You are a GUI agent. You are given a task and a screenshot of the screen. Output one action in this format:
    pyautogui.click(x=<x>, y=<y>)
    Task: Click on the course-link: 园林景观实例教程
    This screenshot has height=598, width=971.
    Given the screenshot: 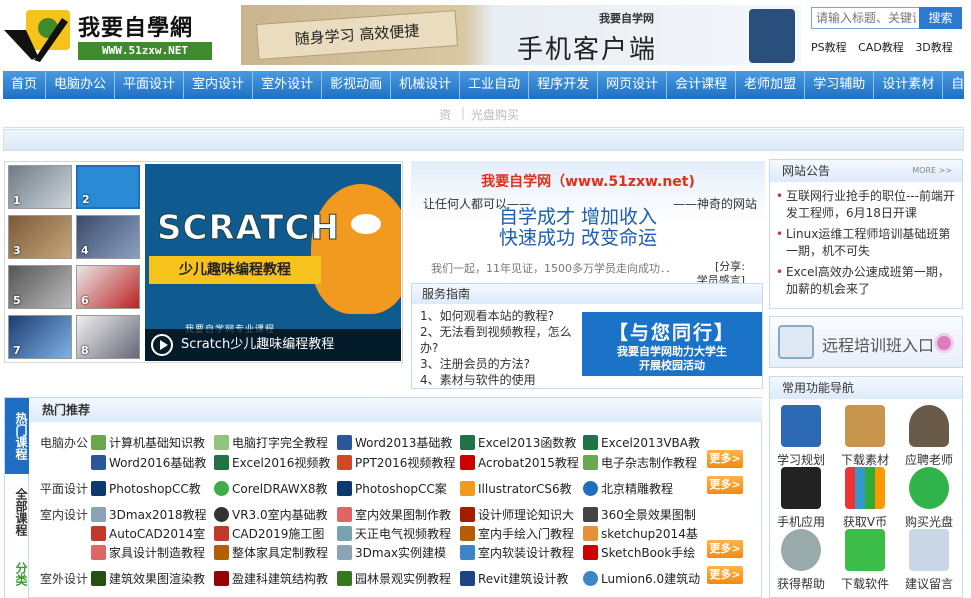 What is the action you would take?
    pyautogui.click(x=394, y=578)
    